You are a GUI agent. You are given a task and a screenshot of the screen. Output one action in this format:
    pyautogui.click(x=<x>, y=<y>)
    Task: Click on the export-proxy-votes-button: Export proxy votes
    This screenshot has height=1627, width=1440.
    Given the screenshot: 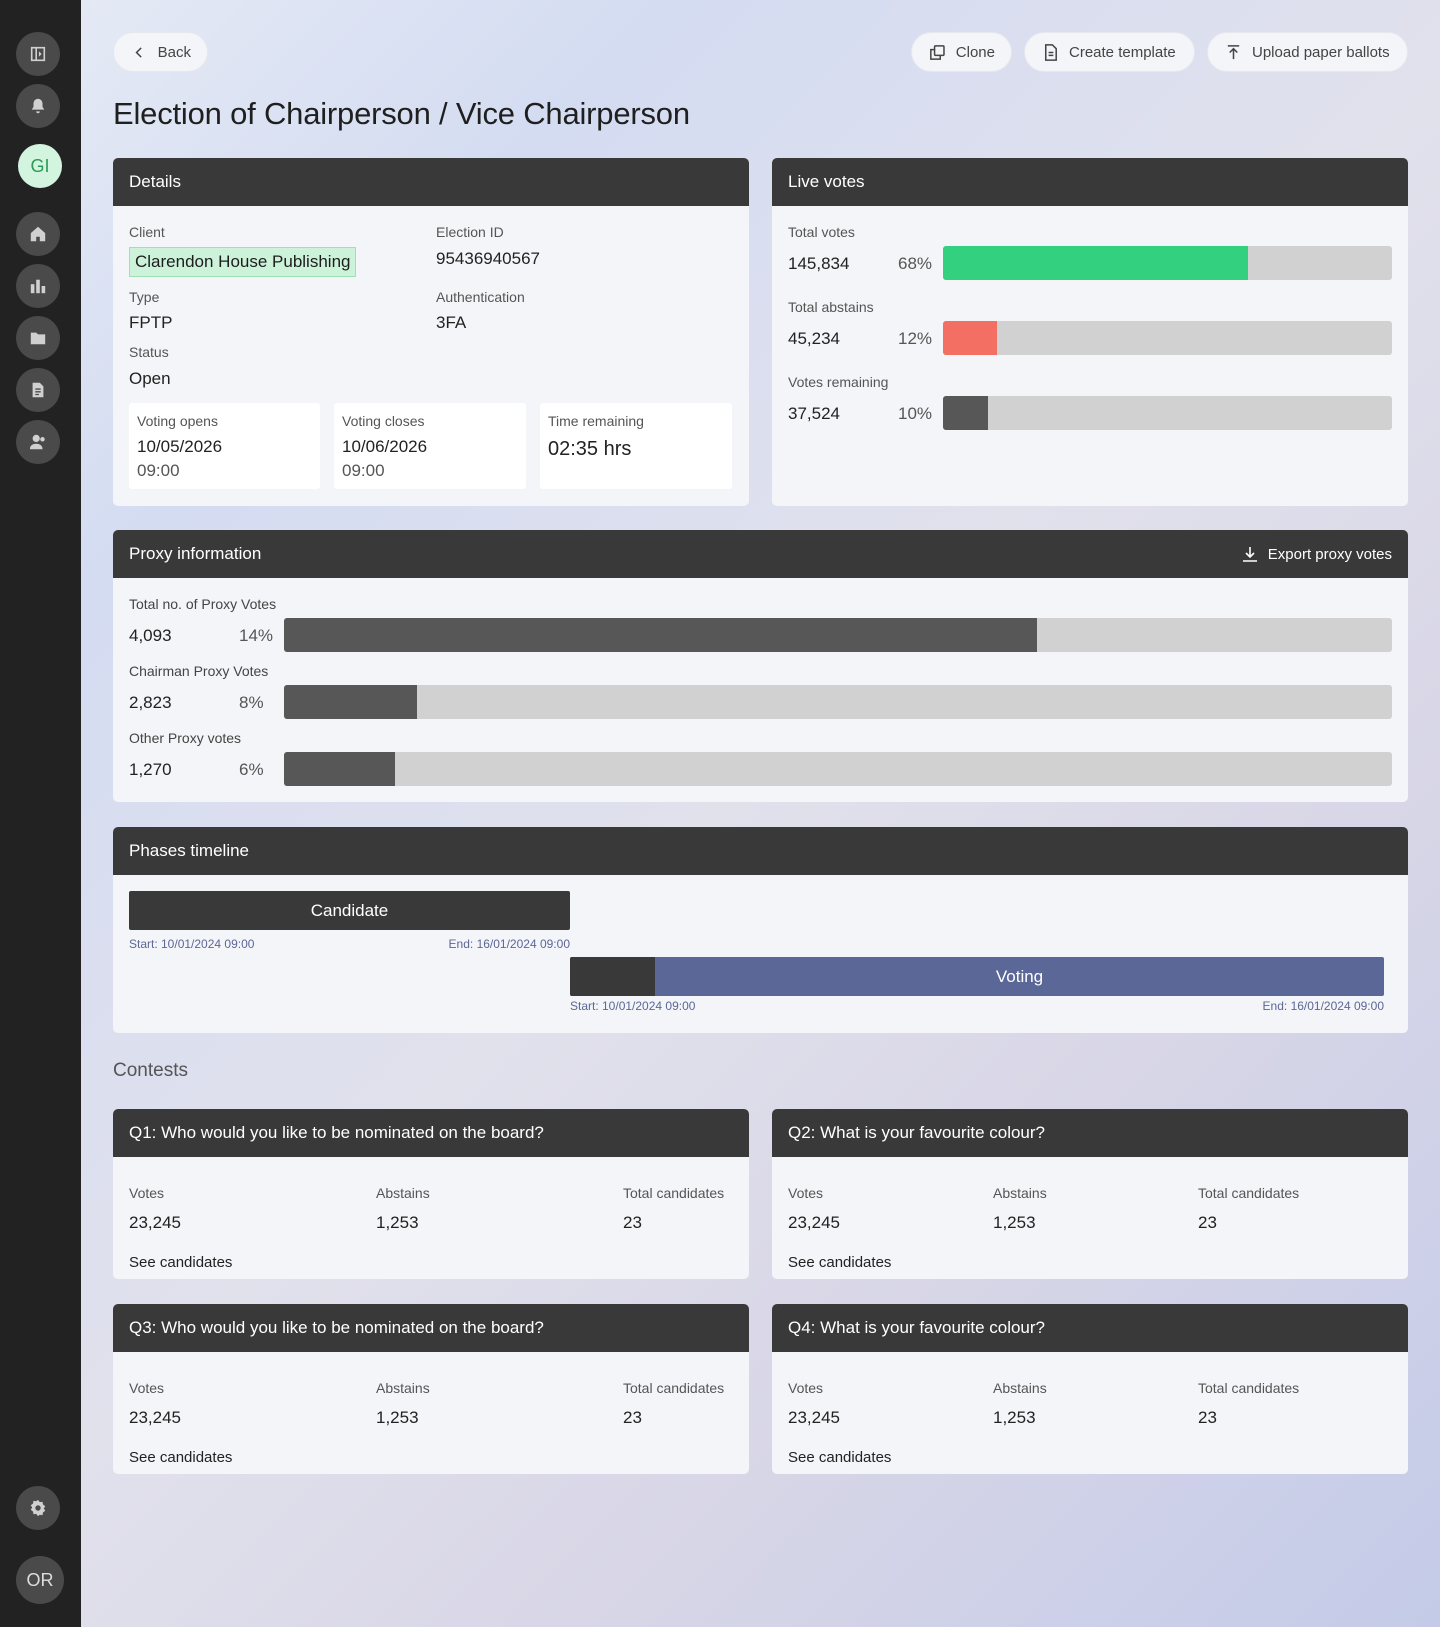 What is the action you would take?
    pyautogui.click(x=1316, y=554)
    